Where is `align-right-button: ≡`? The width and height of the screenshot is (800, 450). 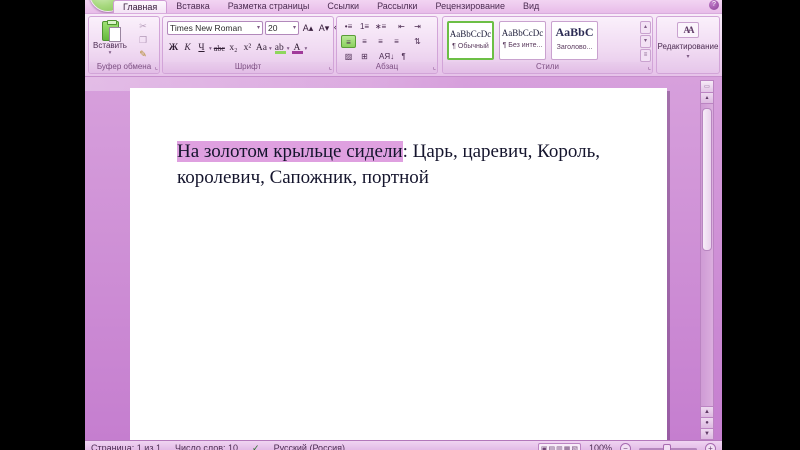
align-right-button: ≡ is located at coordinates (380, 41).